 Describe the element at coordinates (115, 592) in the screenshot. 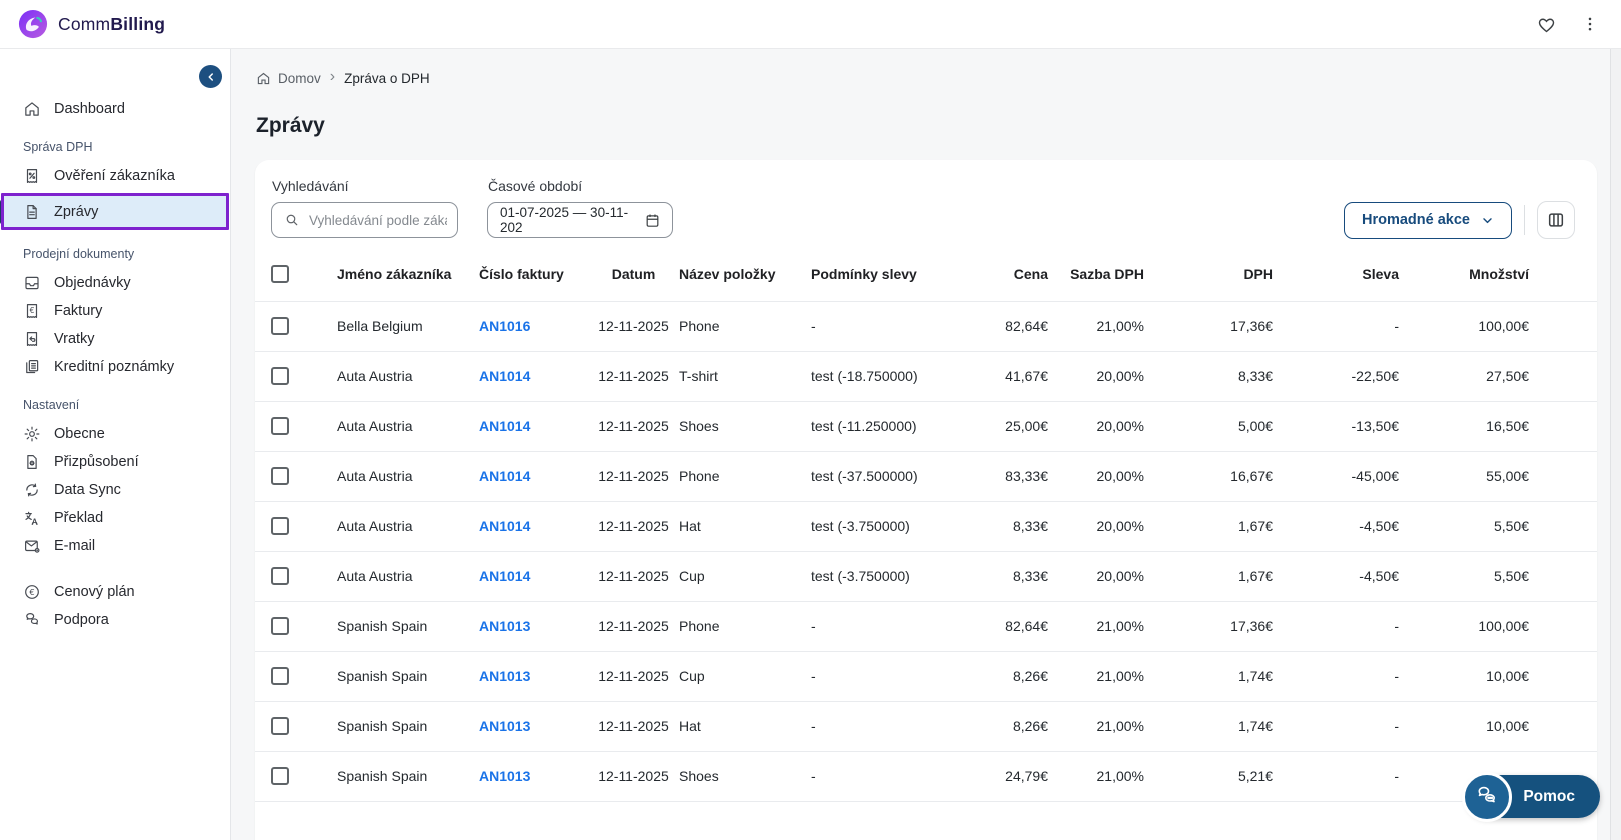

I see `sidebar-item-cenovy-plan: € Cenový plán` at that location.